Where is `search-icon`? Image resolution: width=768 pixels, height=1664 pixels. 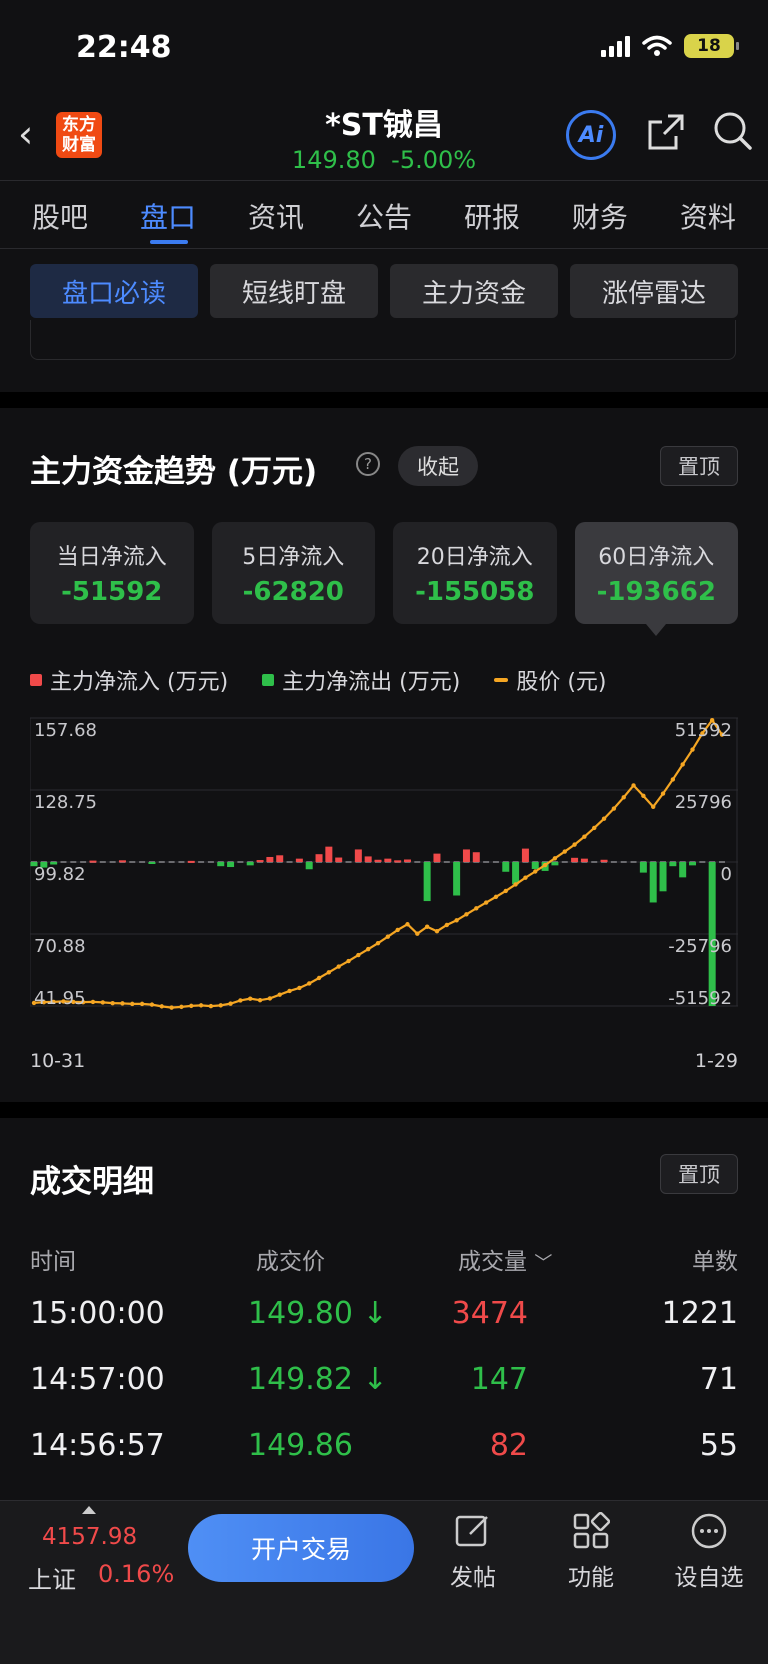
search-icon is located at coordinates (733, 131).